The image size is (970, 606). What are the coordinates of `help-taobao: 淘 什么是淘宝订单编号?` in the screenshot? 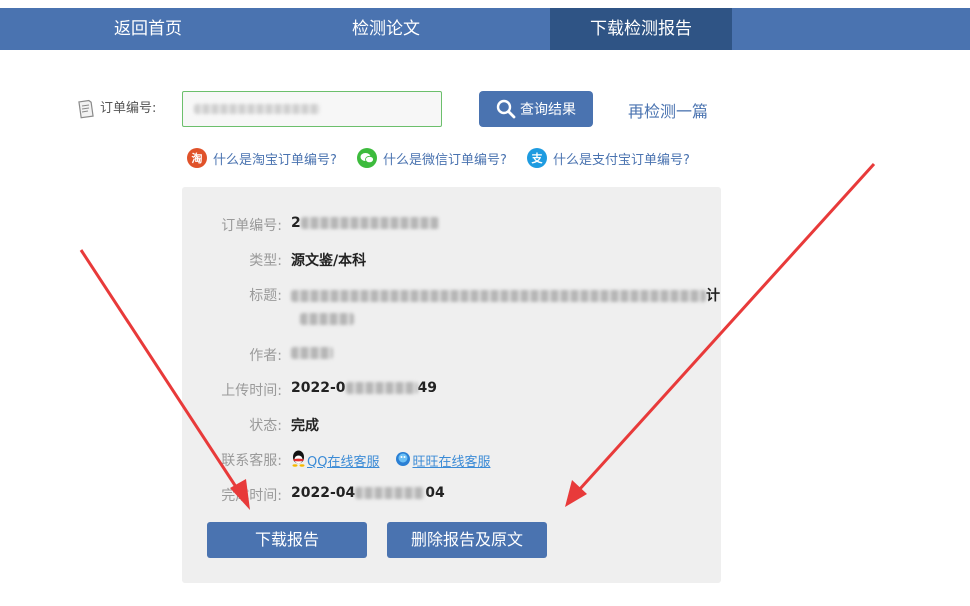 It's located at (262, 158).